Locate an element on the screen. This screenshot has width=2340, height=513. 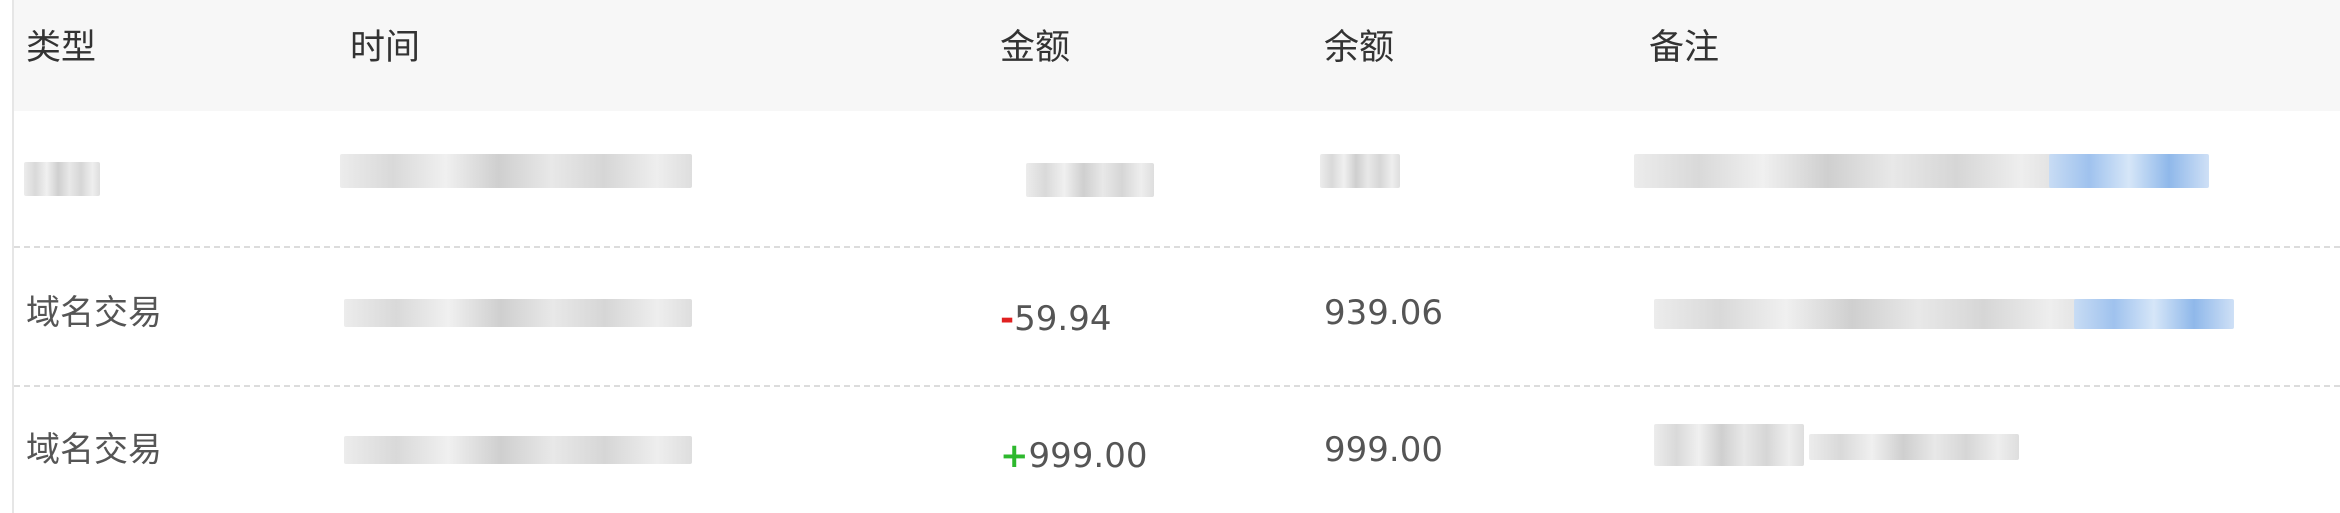
cell-amount: +999.00 is located at coordinates (1073, 456).